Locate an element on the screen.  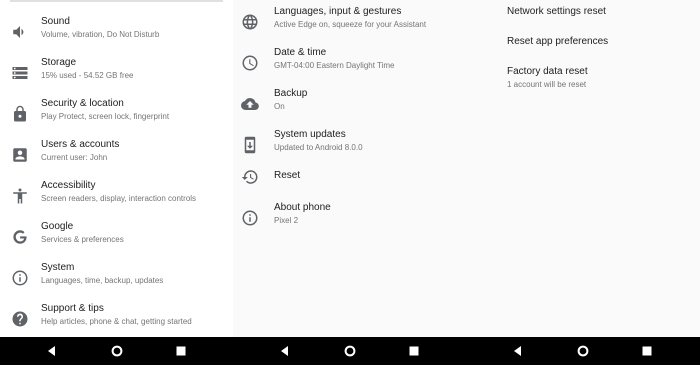
settings-item-title: Users & accounts is located at coordinates (80, 144).